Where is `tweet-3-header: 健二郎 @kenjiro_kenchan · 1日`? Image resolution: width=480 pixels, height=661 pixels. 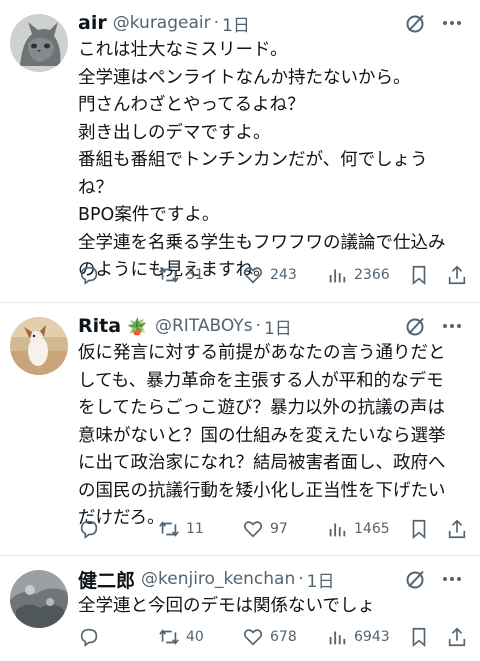 tweet-3-header: 健二郎 @kenjiro_kenchan · 1日 is located at coordinates (272, 579).